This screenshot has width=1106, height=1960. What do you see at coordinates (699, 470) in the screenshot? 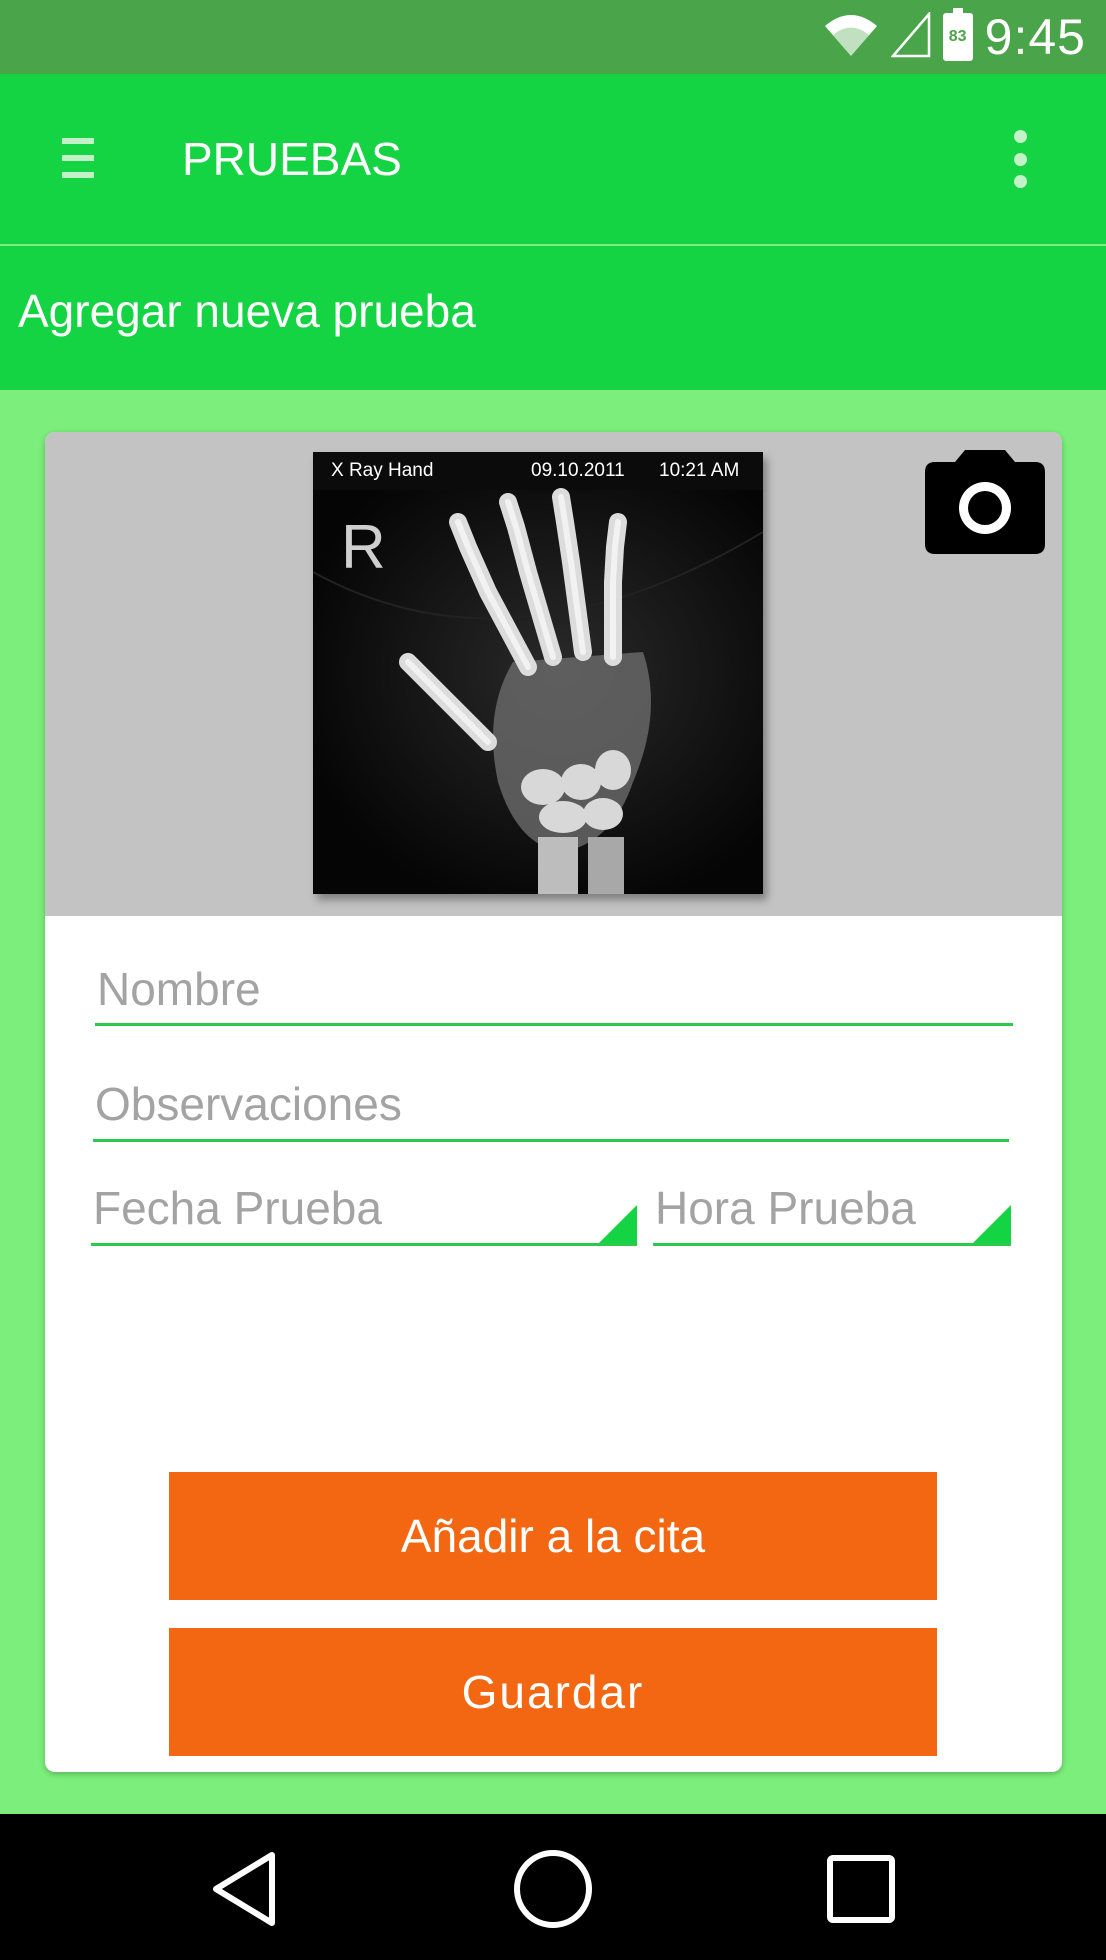
I see `xray-time: 10:21 AM` at bounding box center [699, 470].